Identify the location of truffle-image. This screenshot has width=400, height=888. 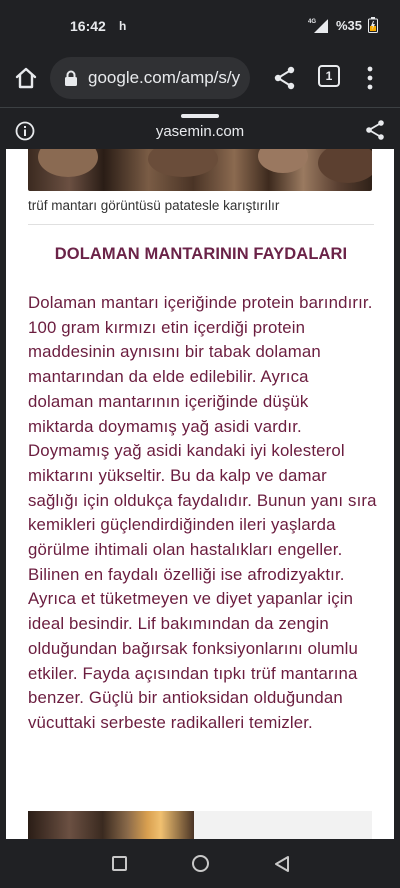
(200, 170).